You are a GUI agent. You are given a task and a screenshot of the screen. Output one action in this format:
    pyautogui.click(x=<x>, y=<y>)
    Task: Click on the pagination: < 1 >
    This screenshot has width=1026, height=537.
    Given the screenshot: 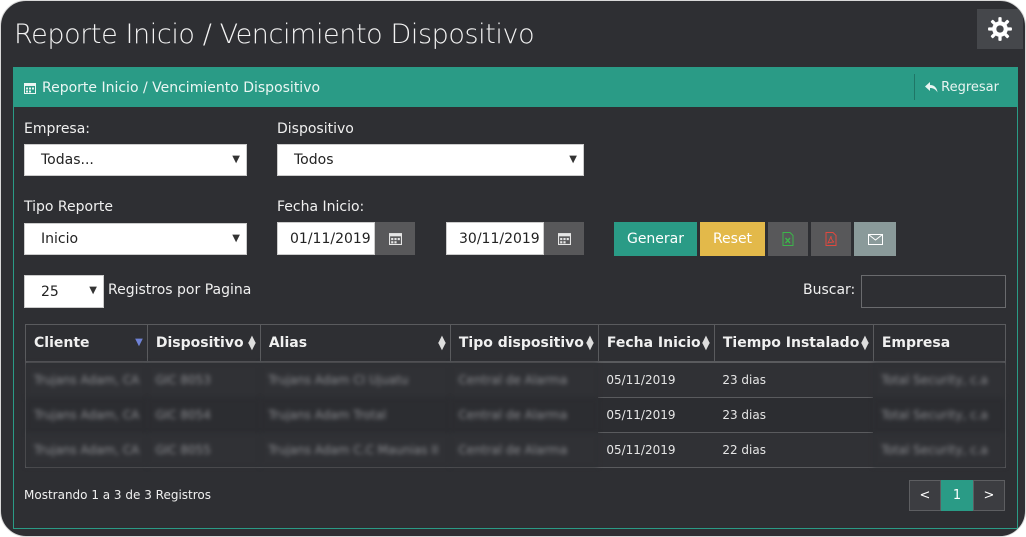 What is the action you would take?
    pyautogui.click(x=957, y=495)
    